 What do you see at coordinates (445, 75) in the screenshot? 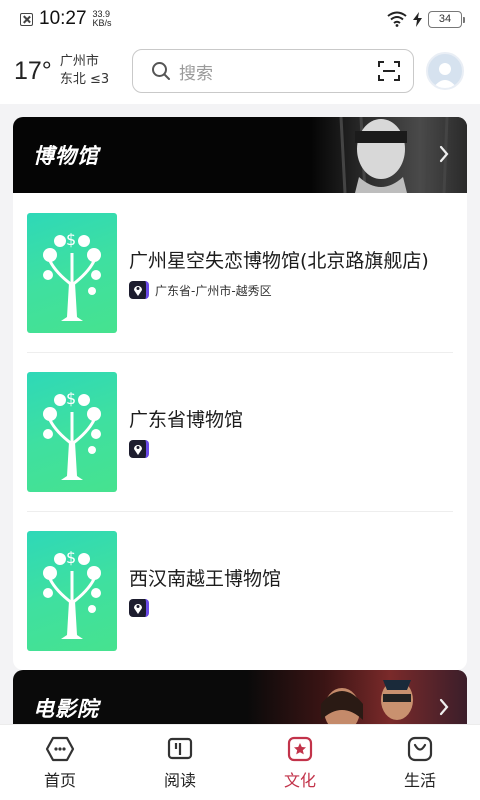
I see `user-avatar-icon` at bounding box center [445, 75].